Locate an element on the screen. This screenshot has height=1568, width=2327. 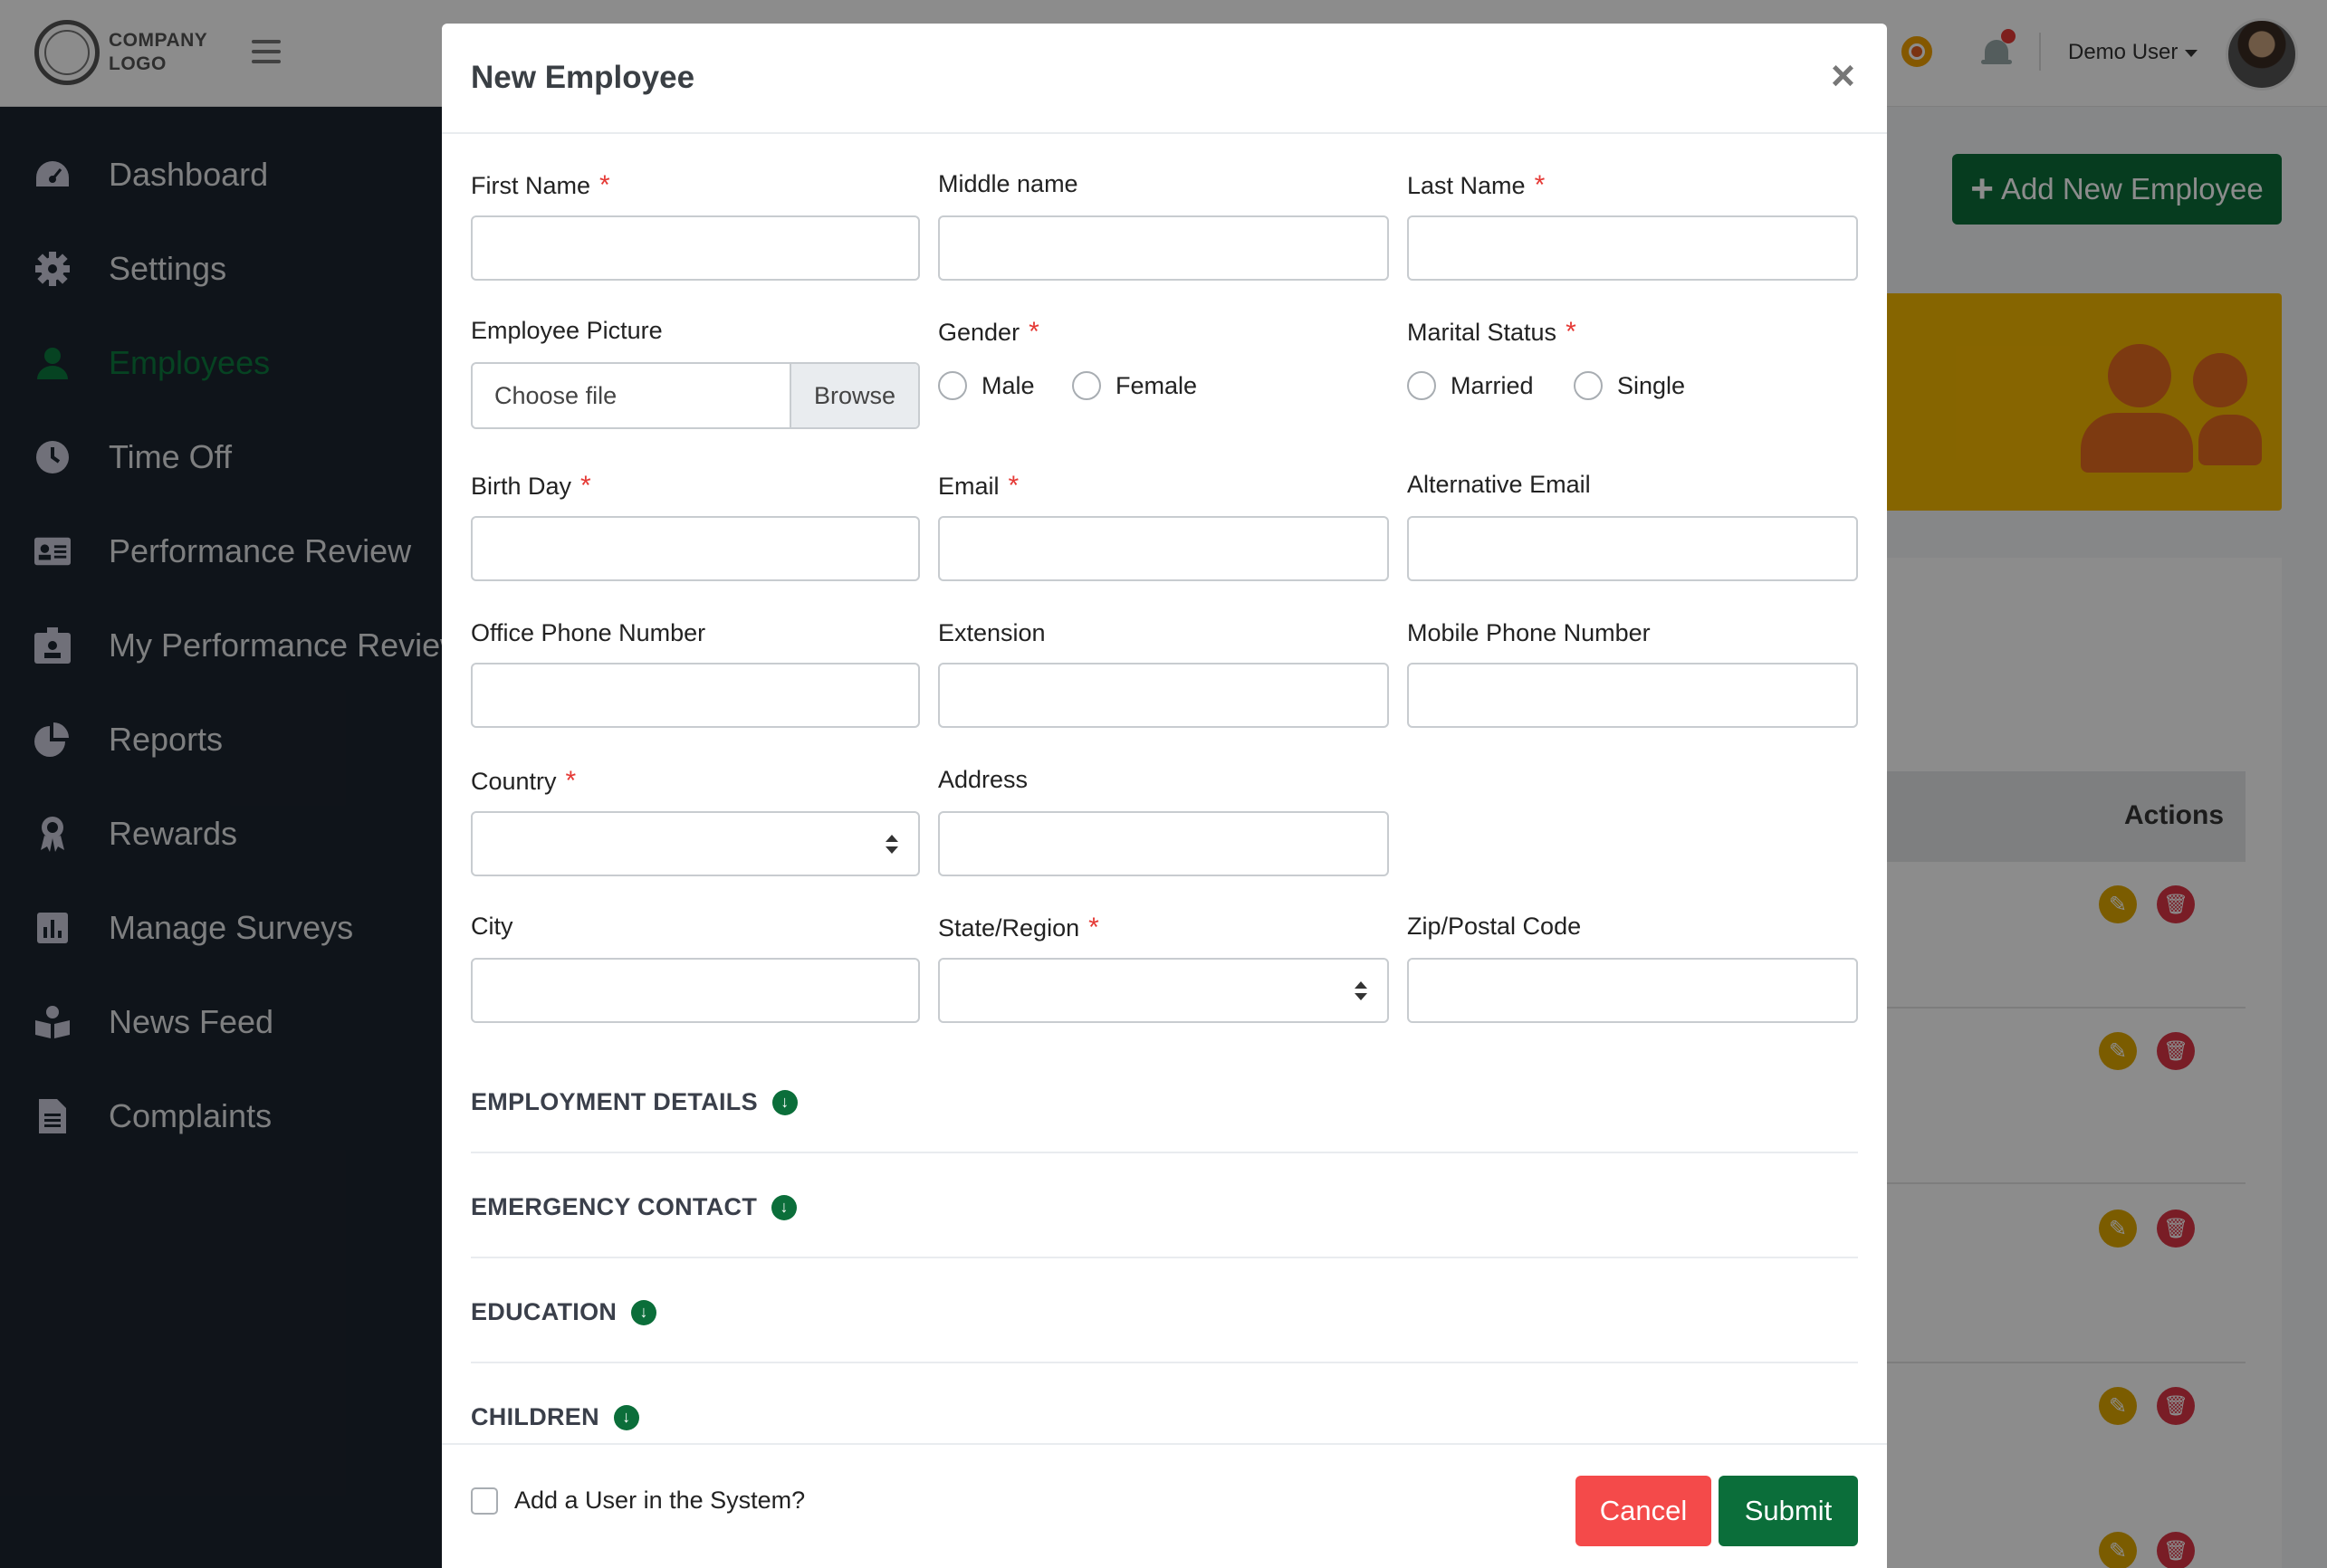
last-name-input is located at coordinates (1632, 248).